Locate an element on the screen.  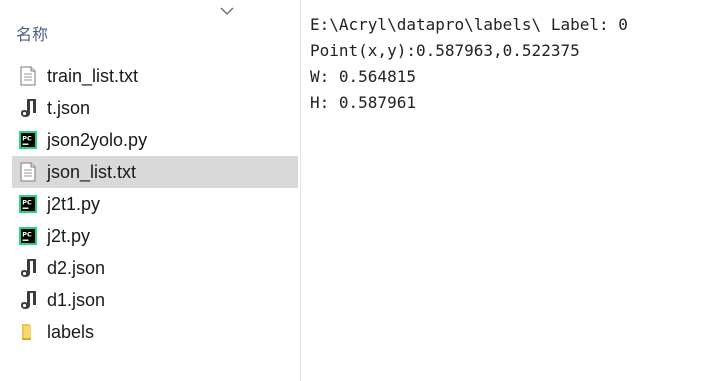
file-name: t.json is located at coordinates (69, 107).